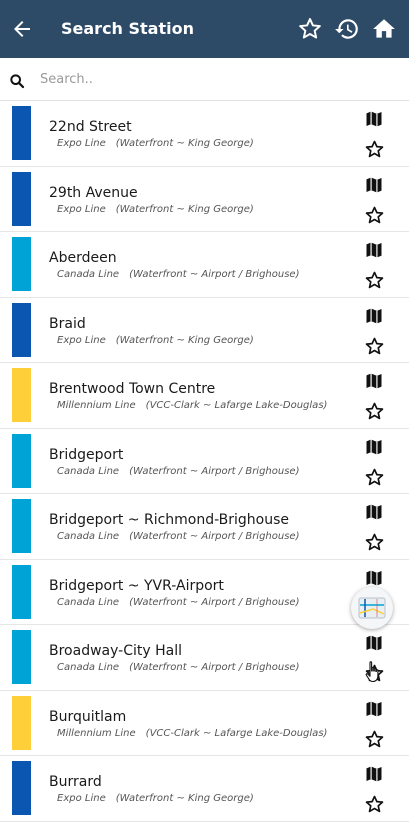 The image size is (409, 822). Describe the element at coordinates (136, 585) in the screenshot. I see `station-name: Bridgeport ~ YVR-Airport` at that location.